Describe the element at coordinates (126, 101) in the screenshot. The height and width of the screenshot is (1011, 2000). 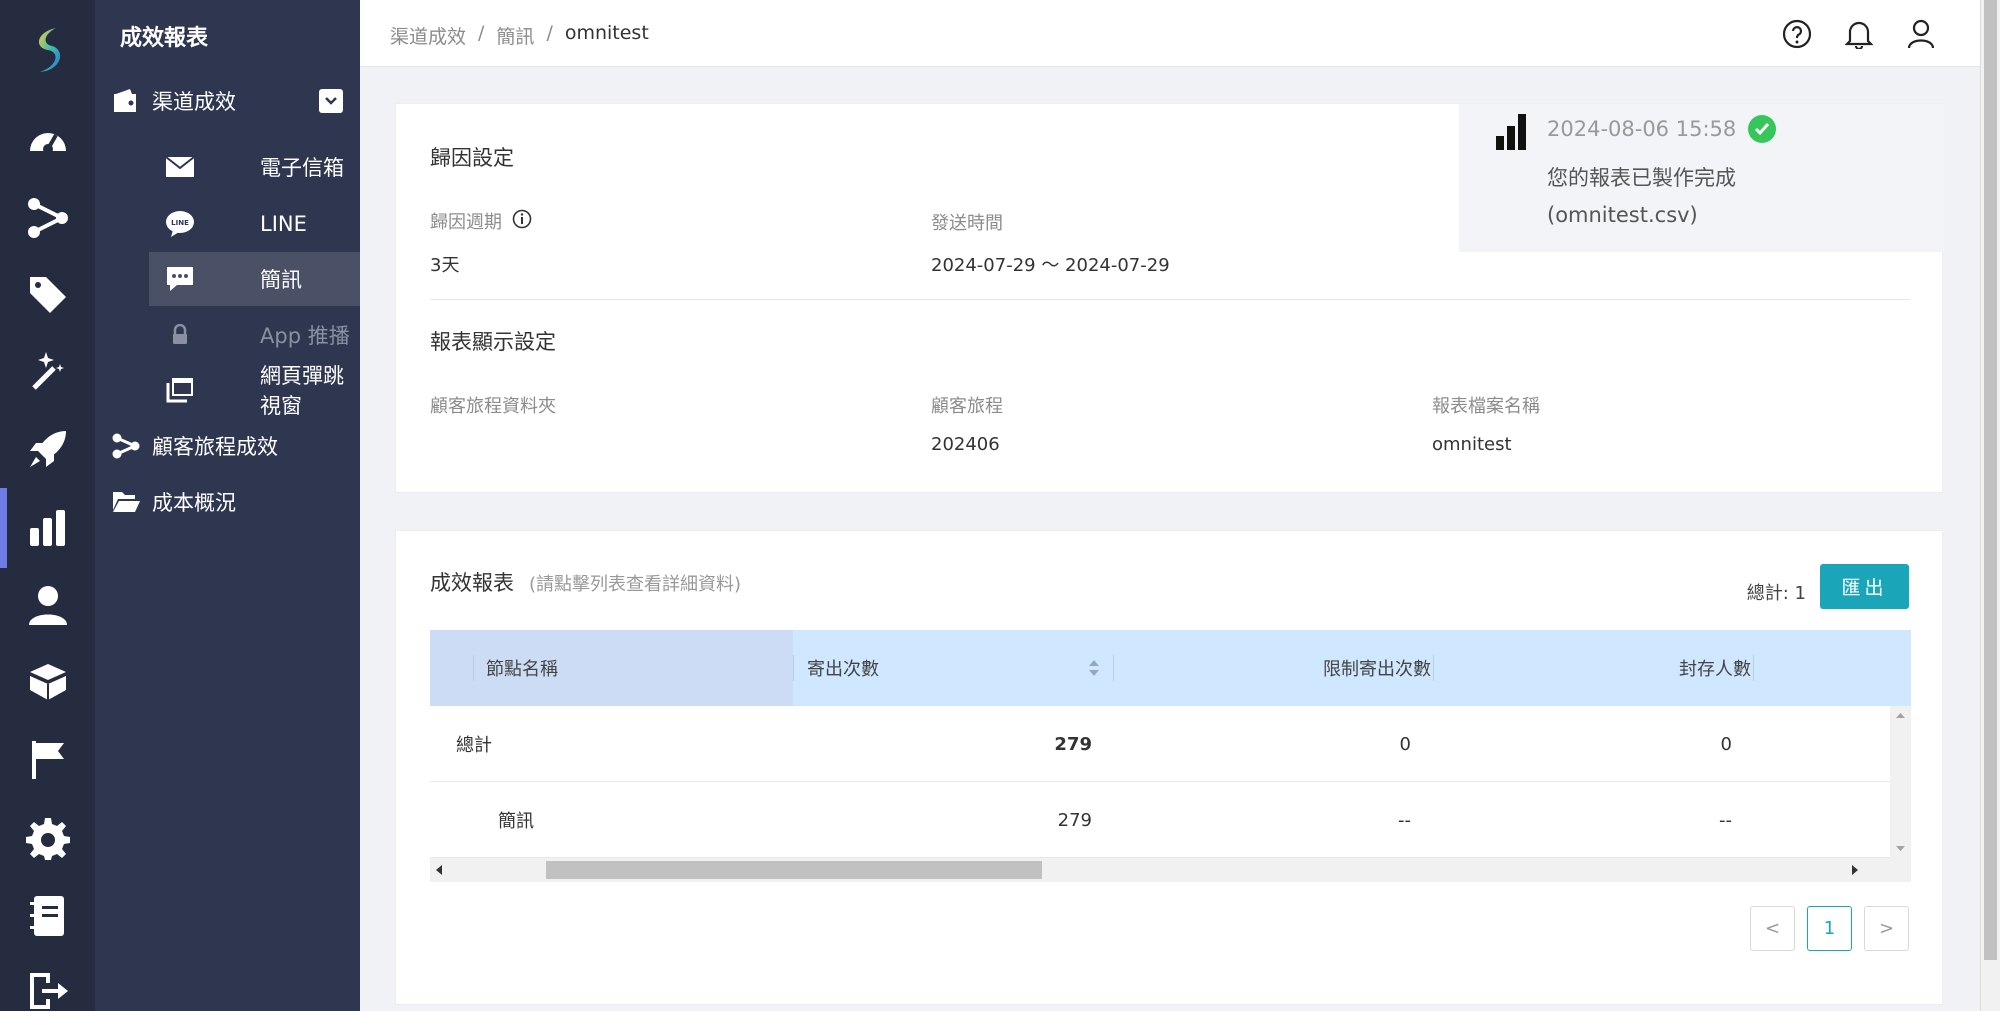
I see `wallet-icon` at that location.